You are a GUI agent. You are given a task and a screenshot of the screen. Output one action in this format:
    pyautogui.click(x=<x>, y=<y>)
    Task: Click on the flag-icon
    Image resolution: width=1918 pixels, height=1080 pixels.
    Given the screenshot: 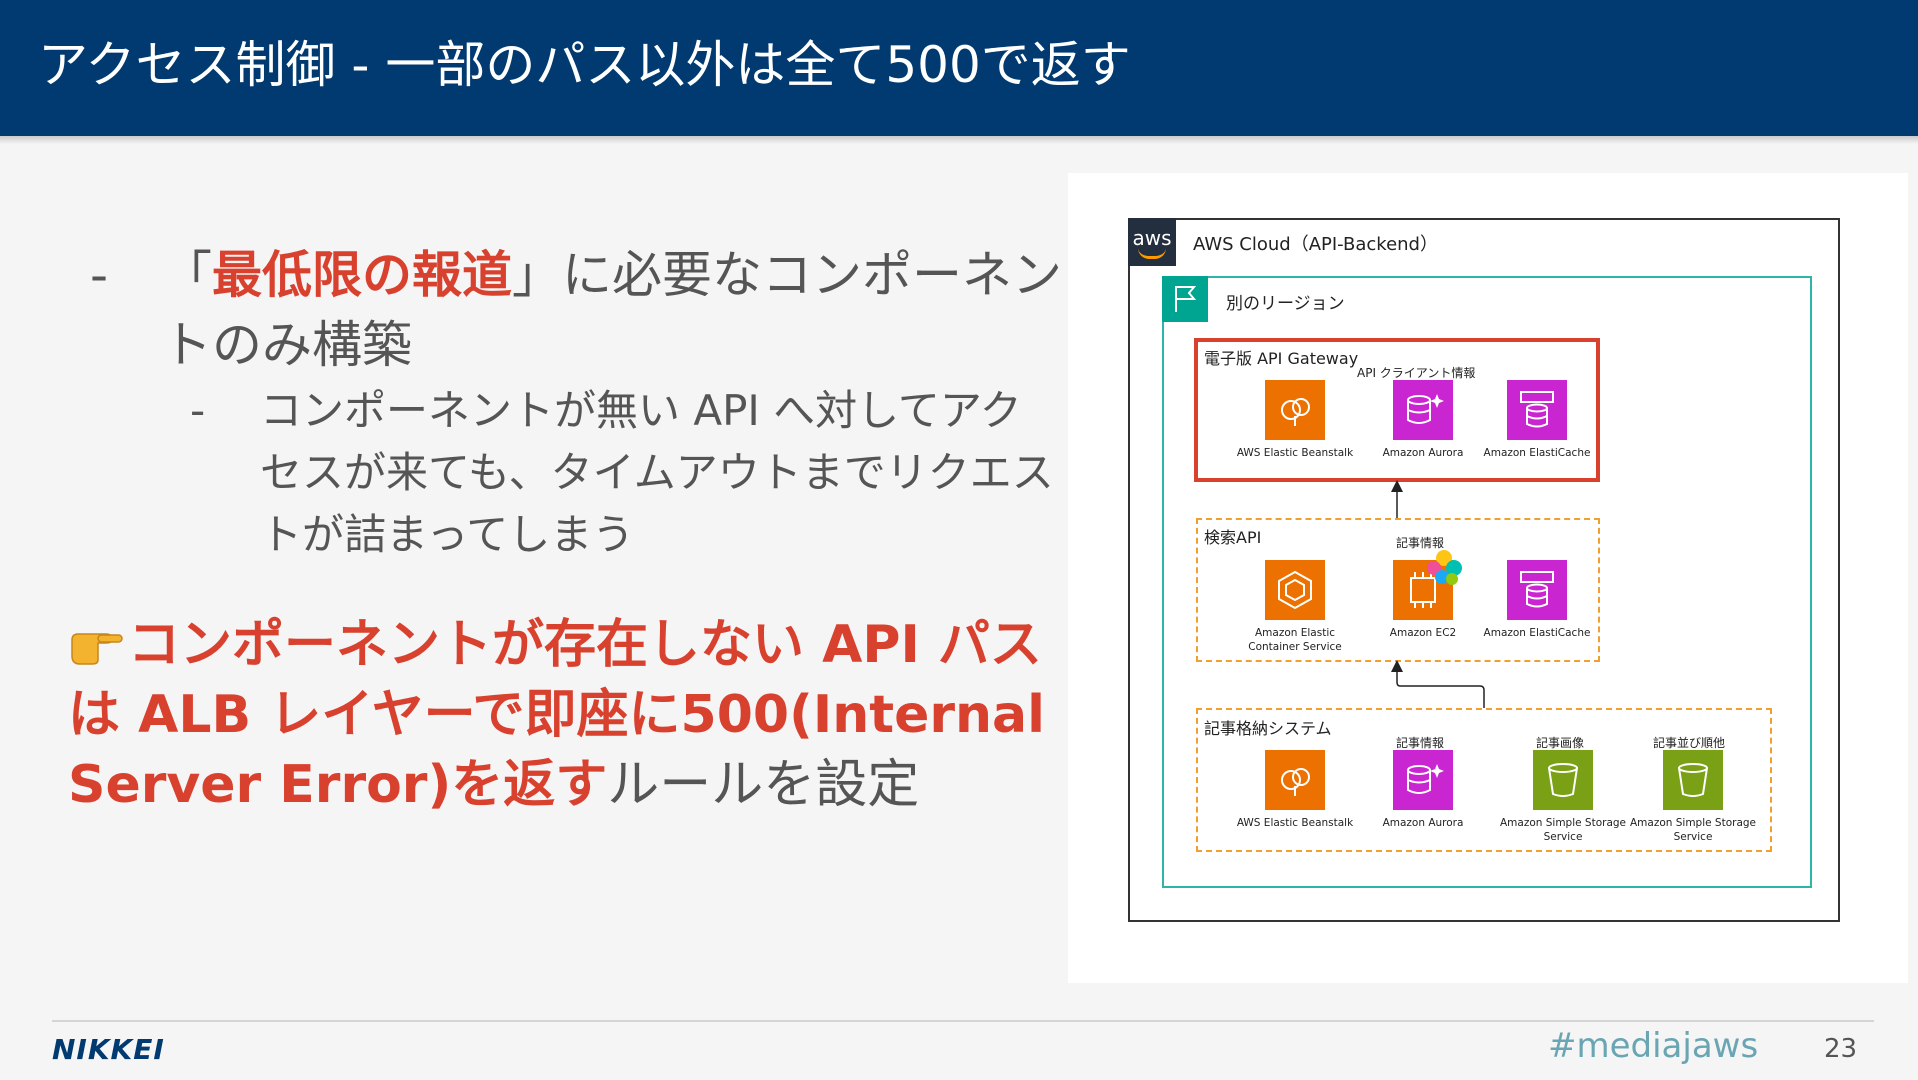 What is the action you would take?
    pyautogui.click(x=1185, y=299)
    